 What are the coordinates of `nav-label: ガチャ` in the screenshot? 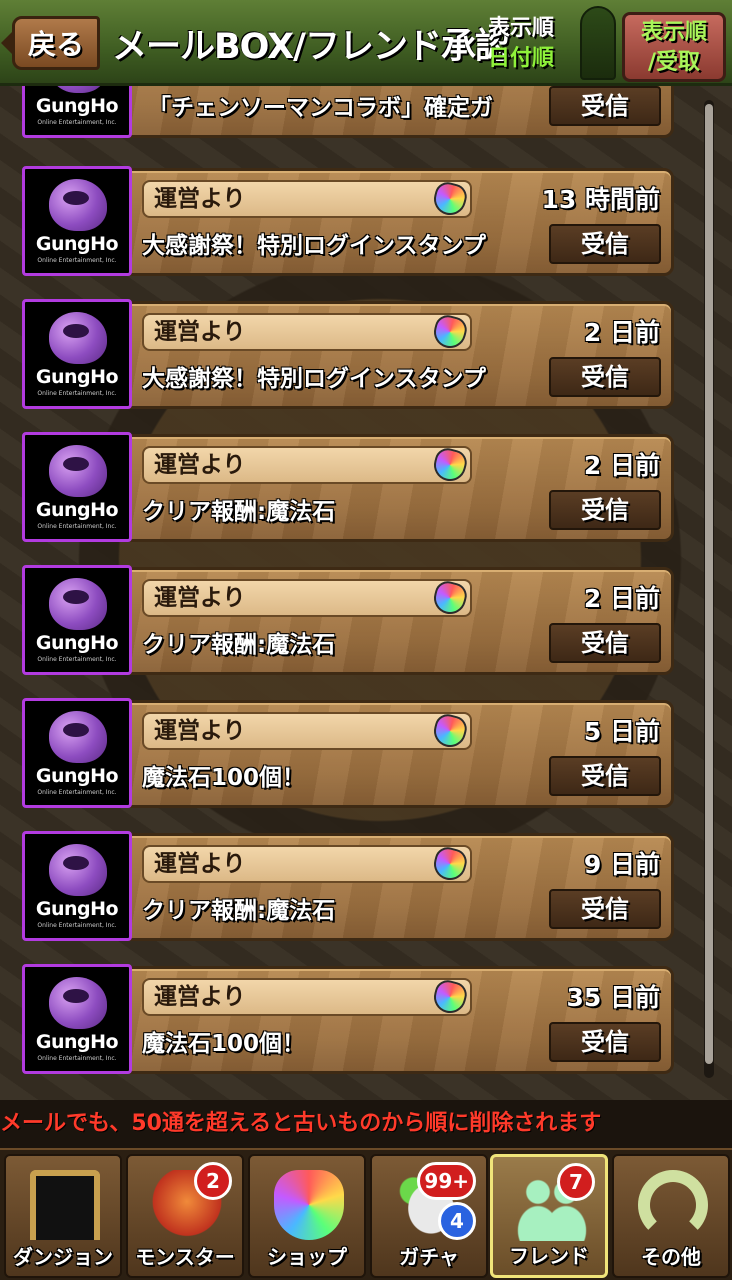 It's located at (429, 1257).